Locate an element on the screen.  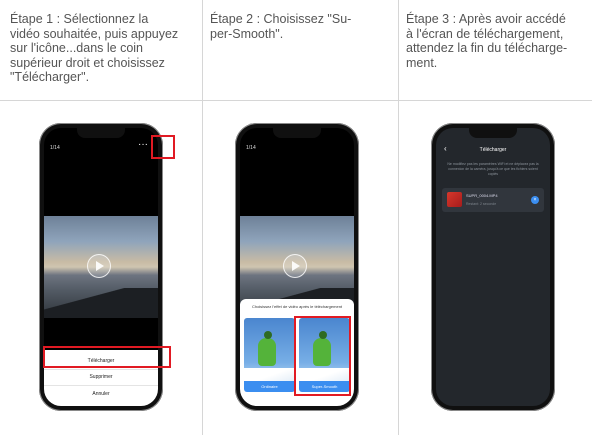
highlight-more-icon is located at coordinates (163, 147).